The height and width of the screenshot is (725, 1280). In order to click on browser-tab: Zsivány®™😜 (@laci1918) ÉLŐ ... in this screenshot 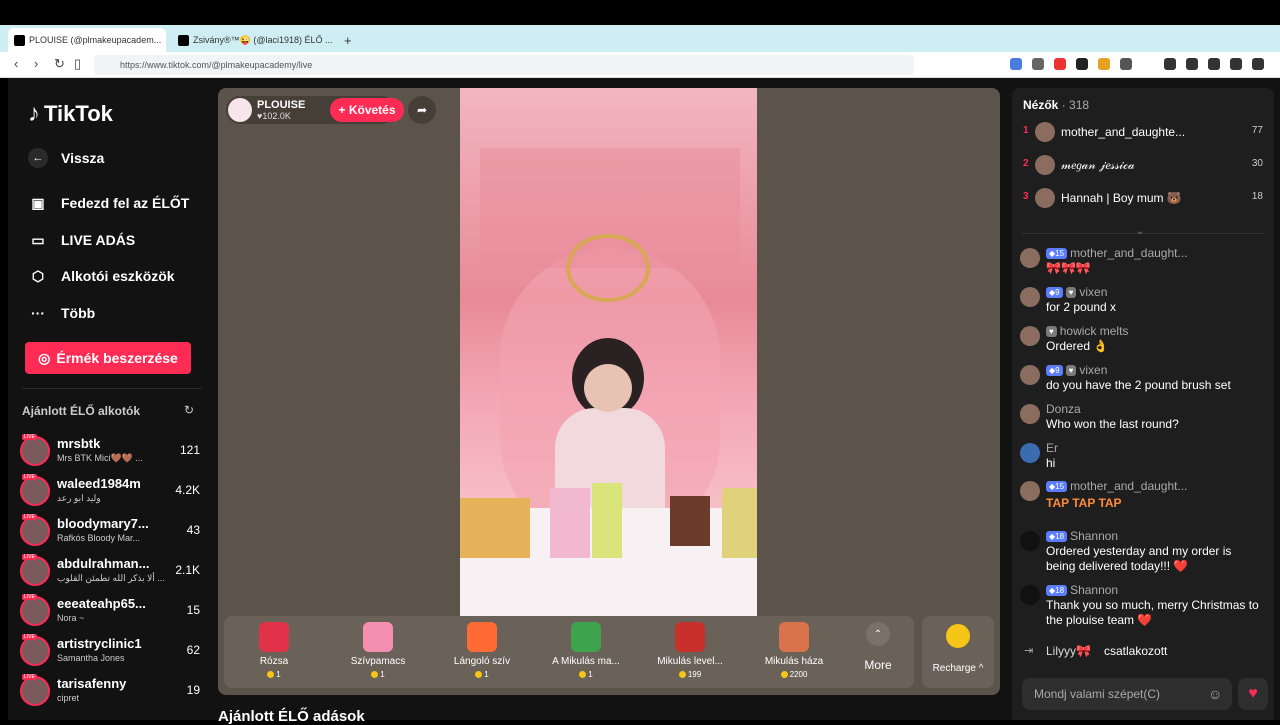, I will do `click(252, 40)`.